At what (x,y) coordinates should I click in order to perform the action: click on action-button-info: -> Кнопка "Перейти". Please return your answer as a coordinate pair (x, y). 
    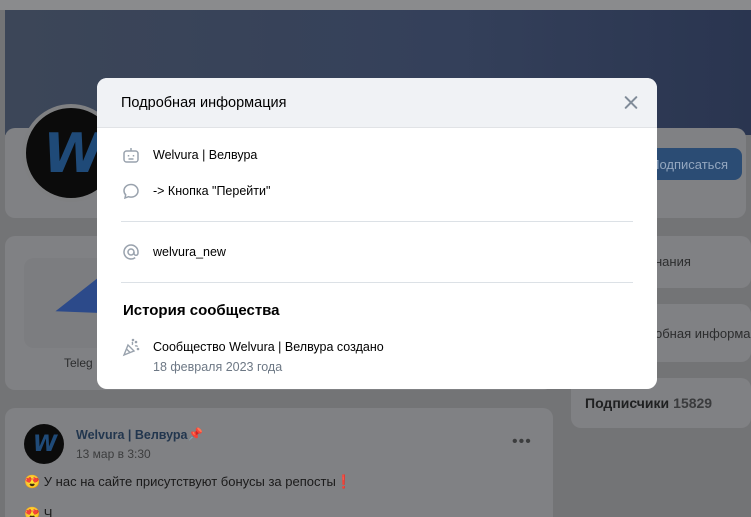
    Looking at the image, I should click on (212, 191).